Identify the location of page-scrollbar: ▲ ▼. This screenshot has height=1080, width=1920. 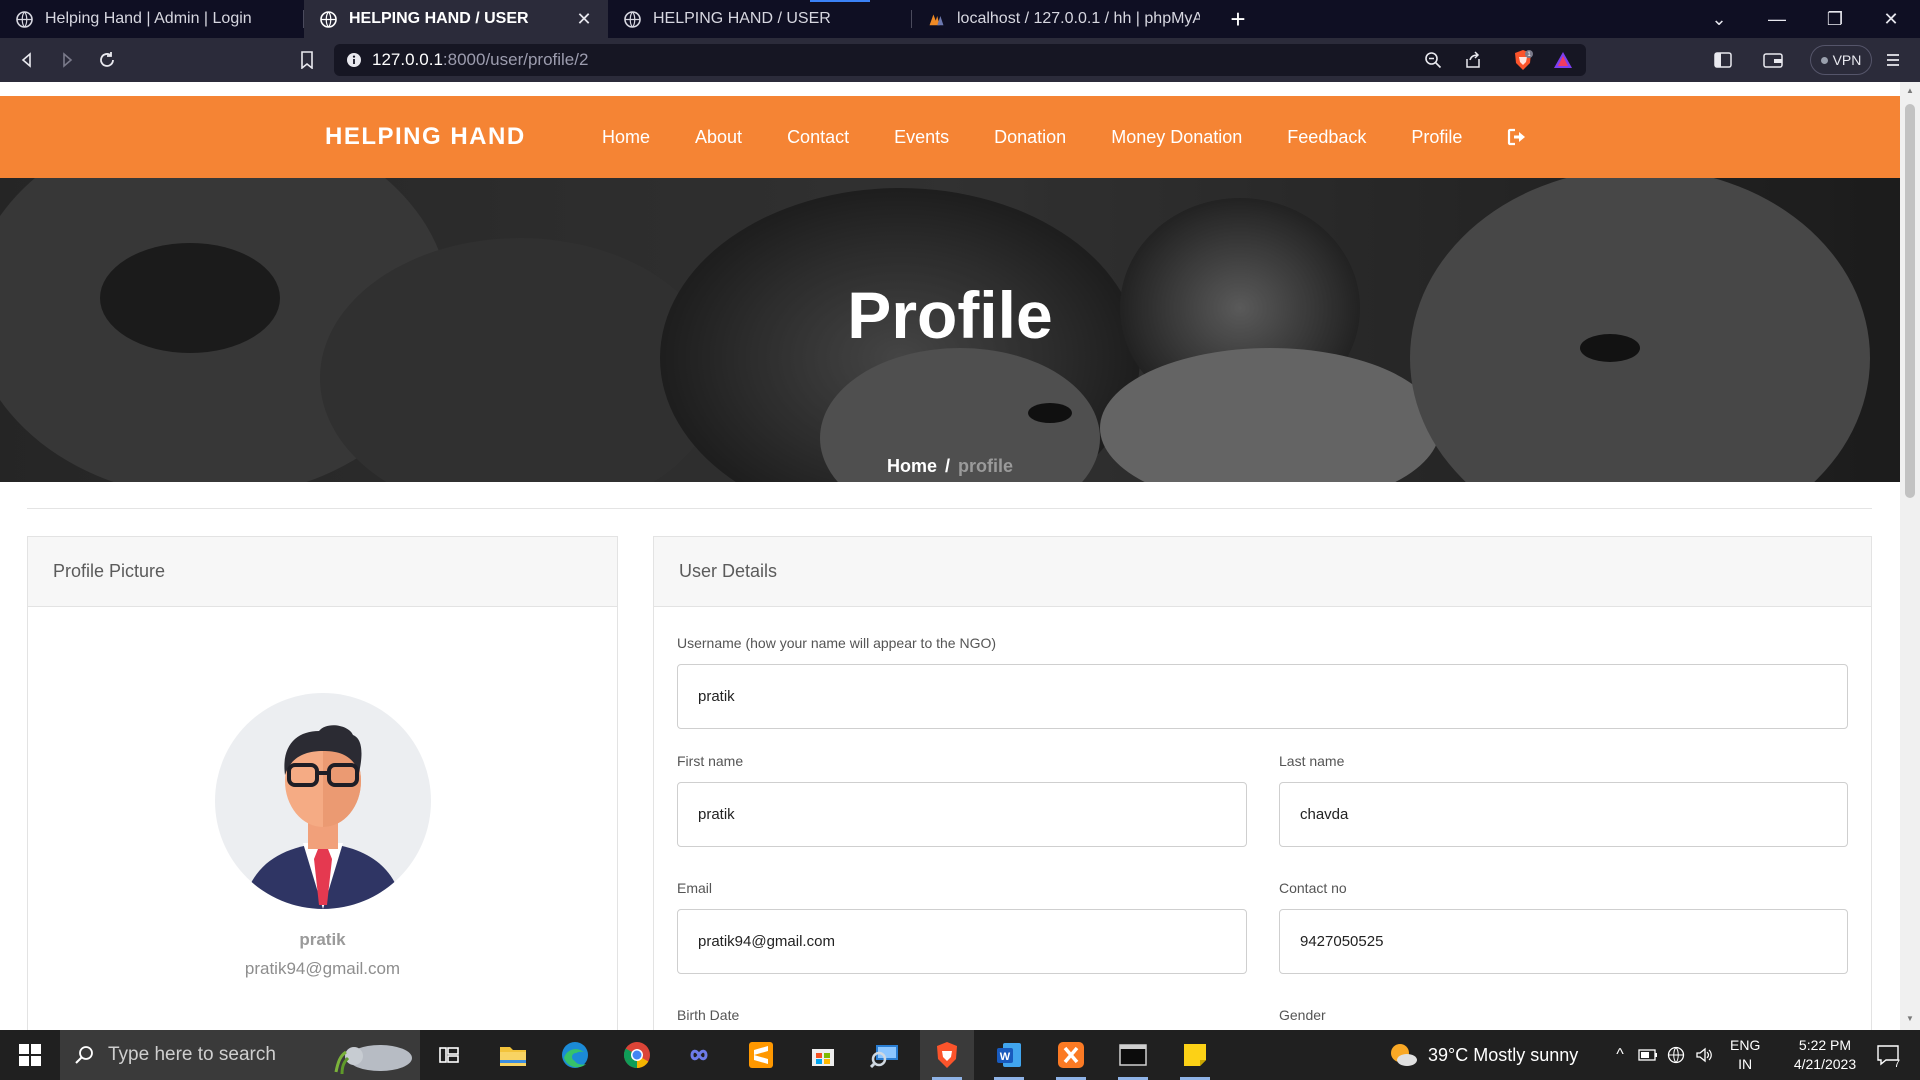
(1910, 556).